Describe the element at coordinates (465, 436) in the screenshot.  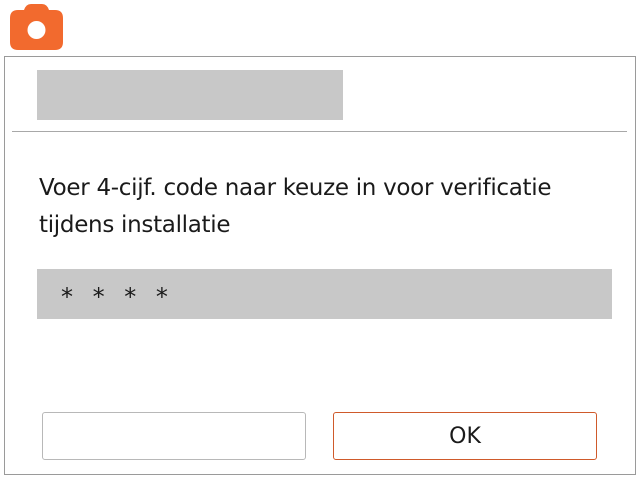
I see `ok-button: OK` at that location.